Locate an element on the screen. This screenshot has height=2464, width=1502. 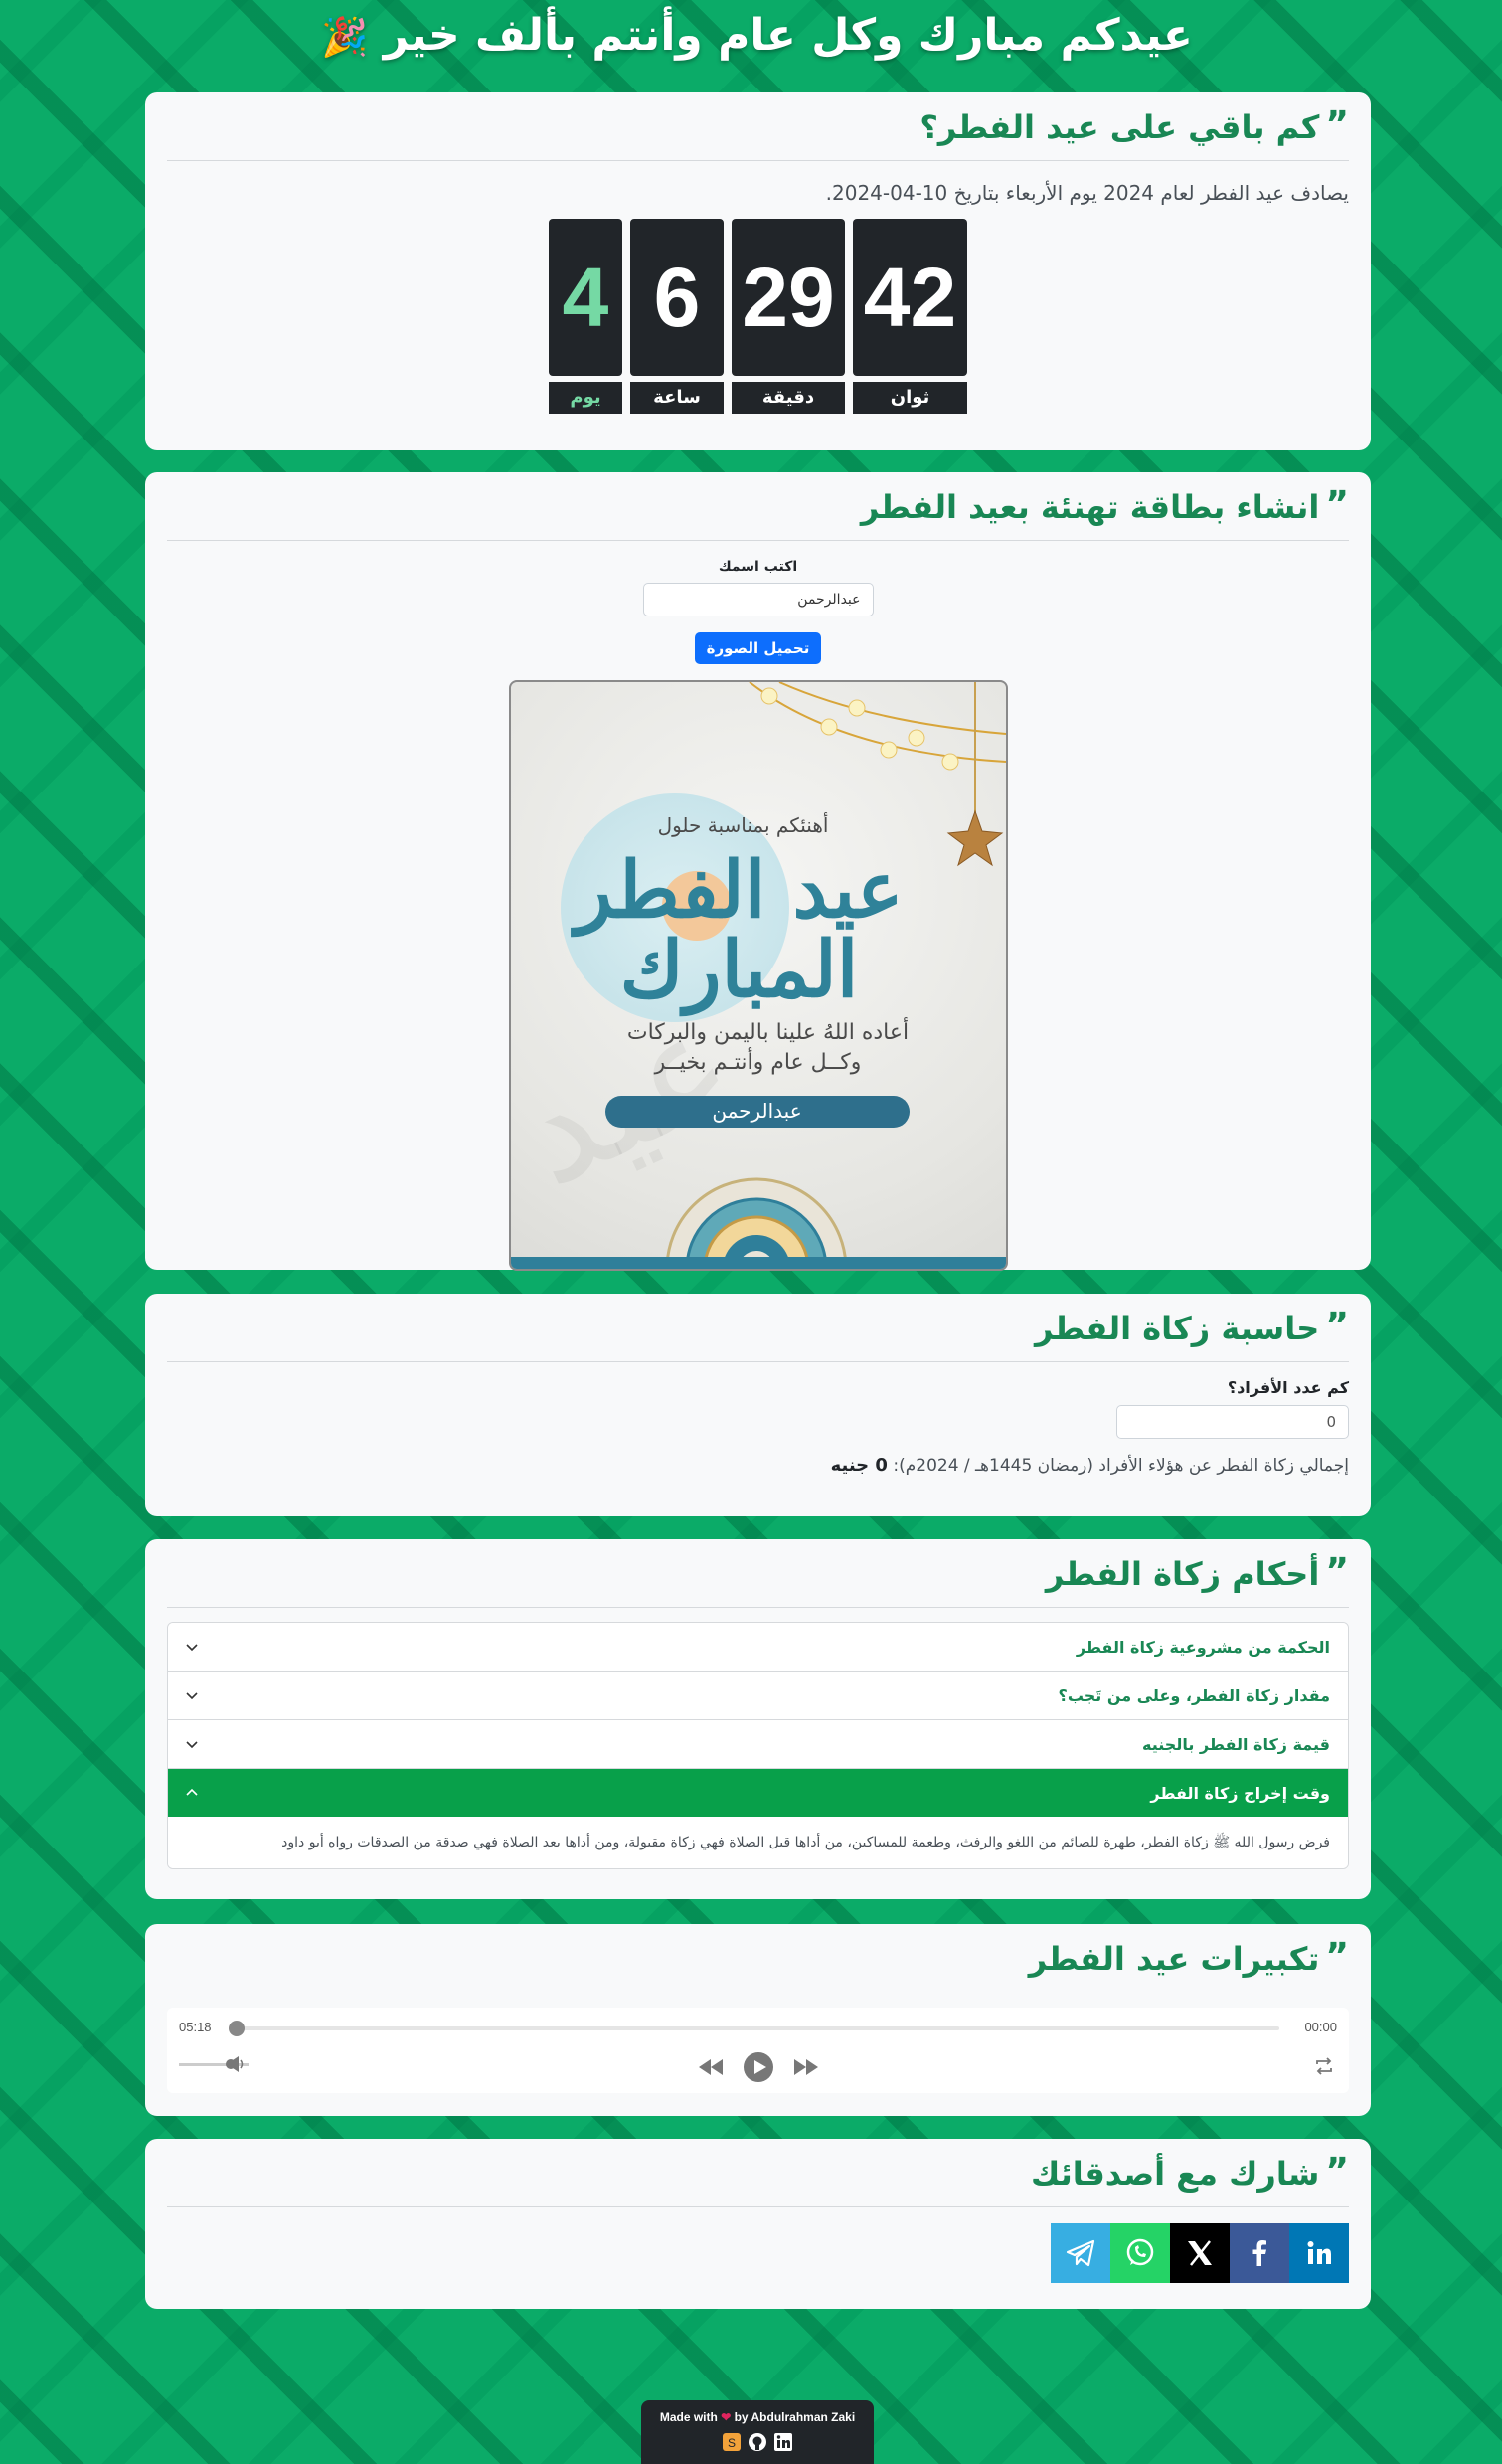
countdown-minutes: 29 دقيقة is located at coordinates (788, 316).